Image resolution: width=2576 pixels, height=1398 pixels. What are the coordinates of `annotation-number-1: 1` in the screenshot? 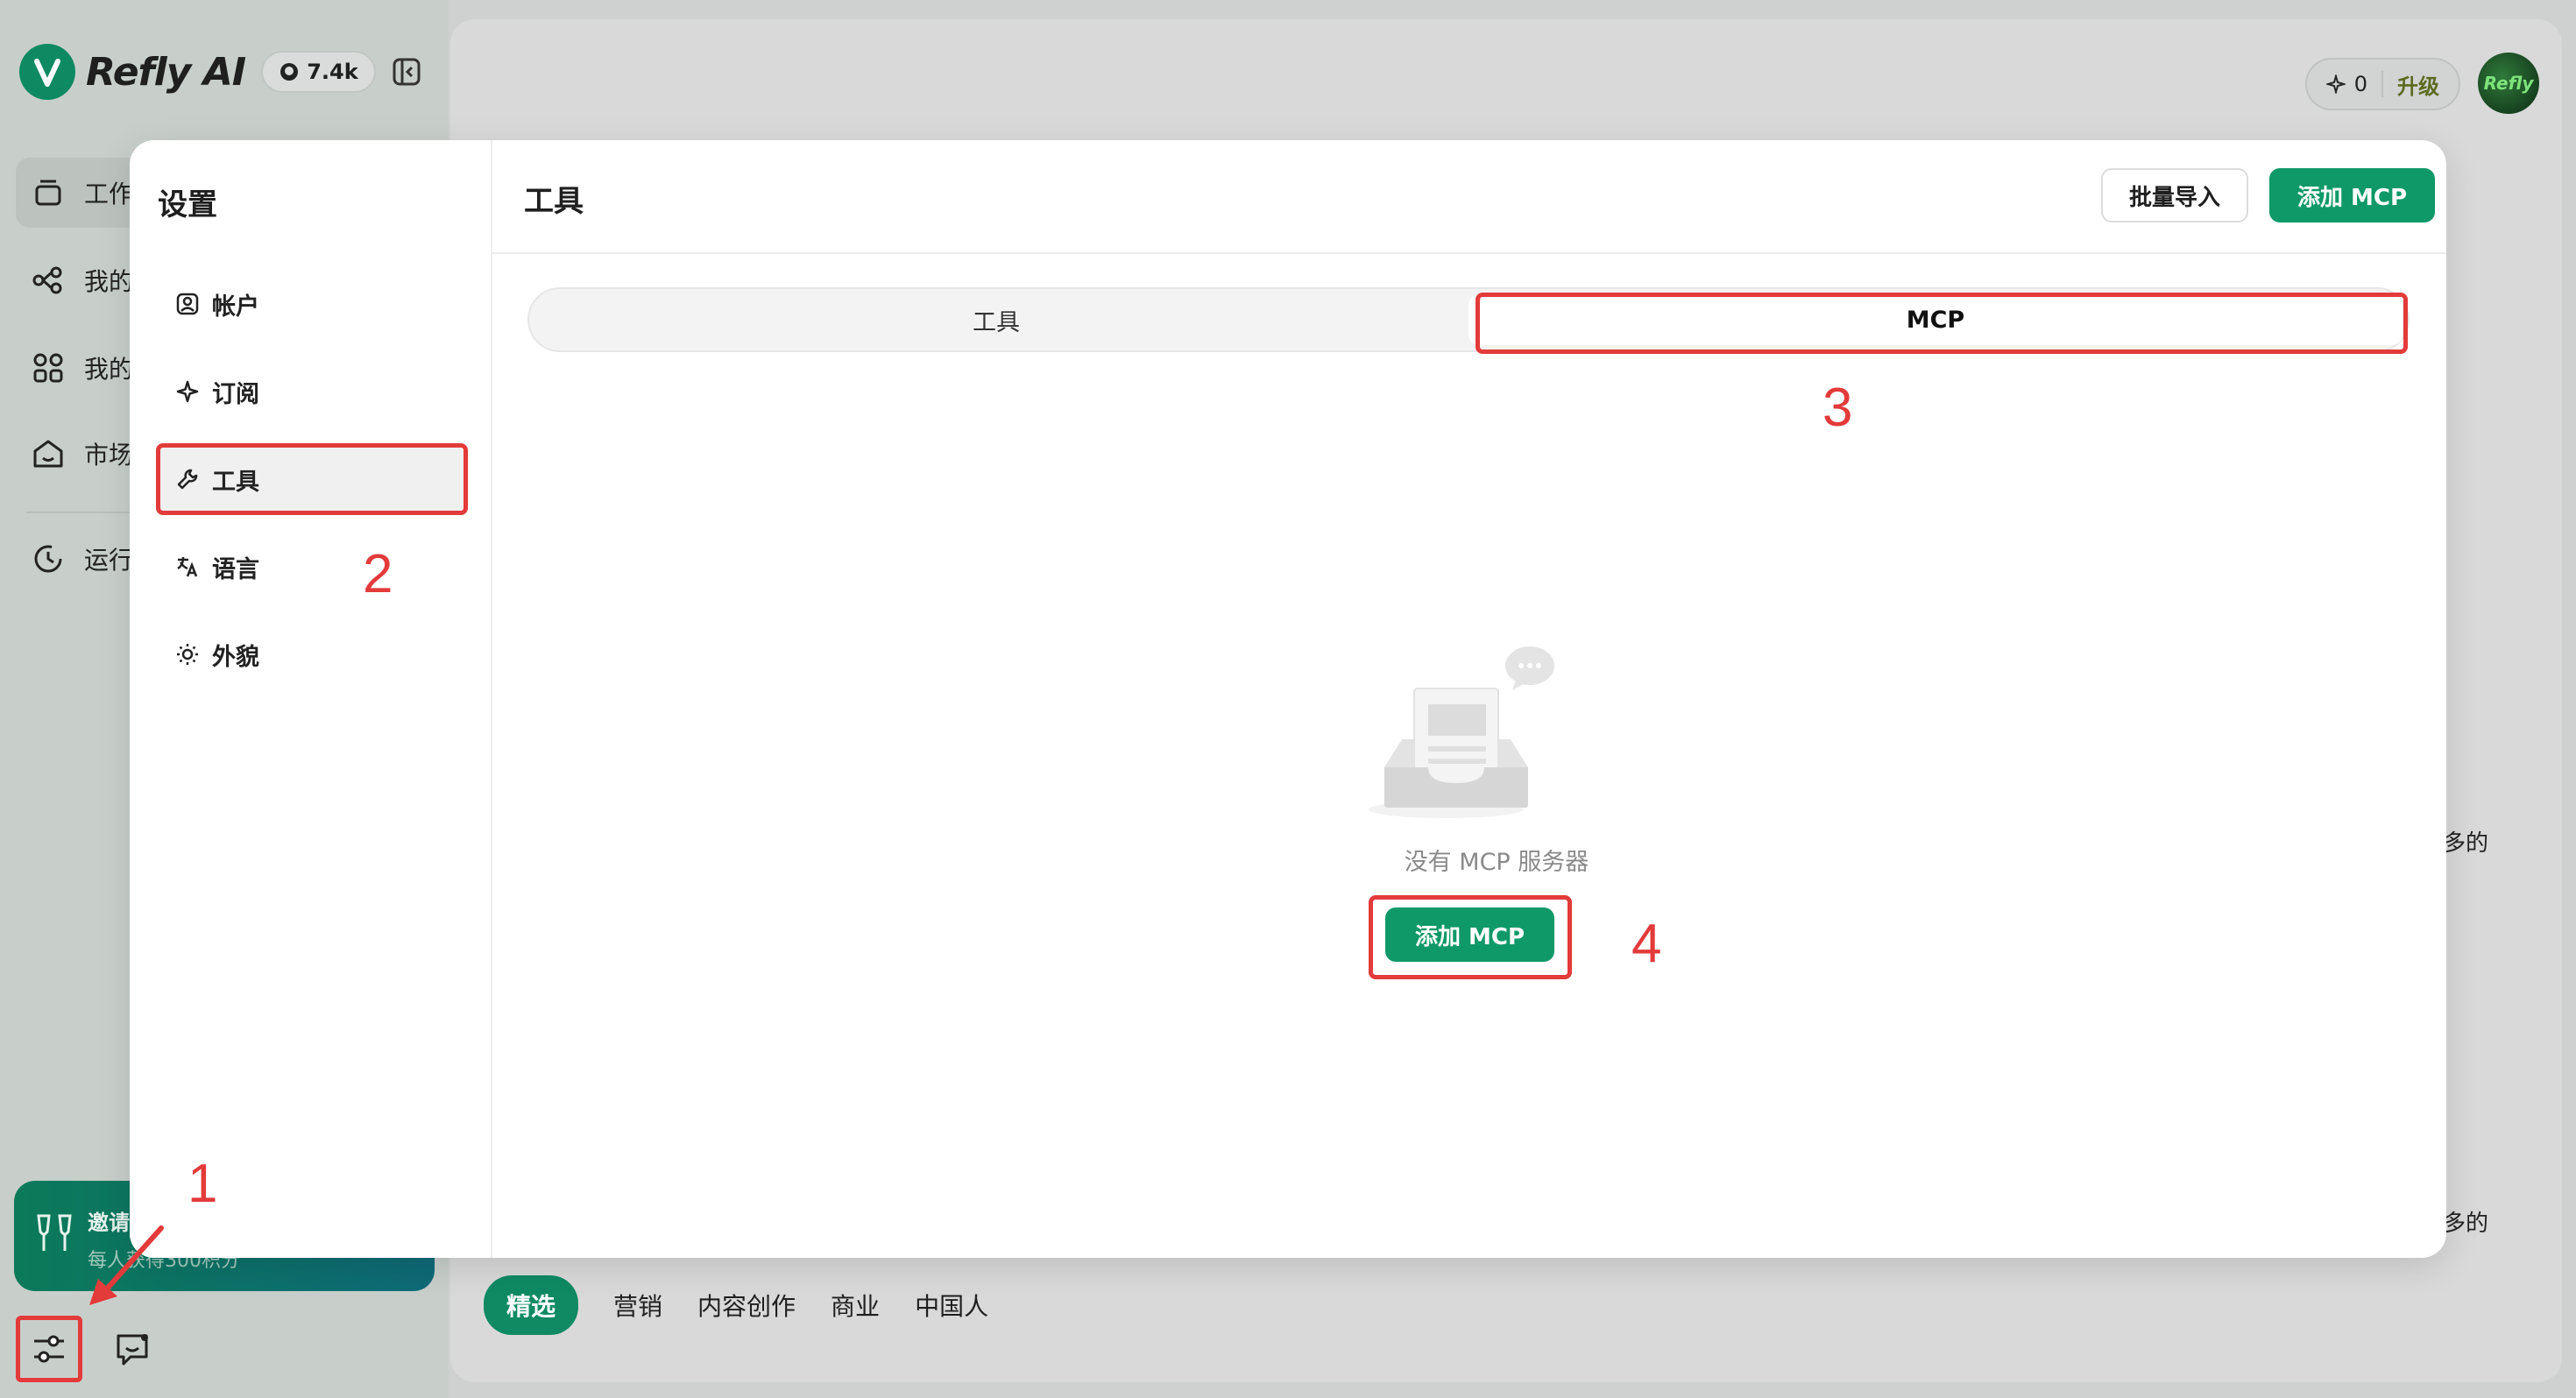 It's located at (203, 1184).